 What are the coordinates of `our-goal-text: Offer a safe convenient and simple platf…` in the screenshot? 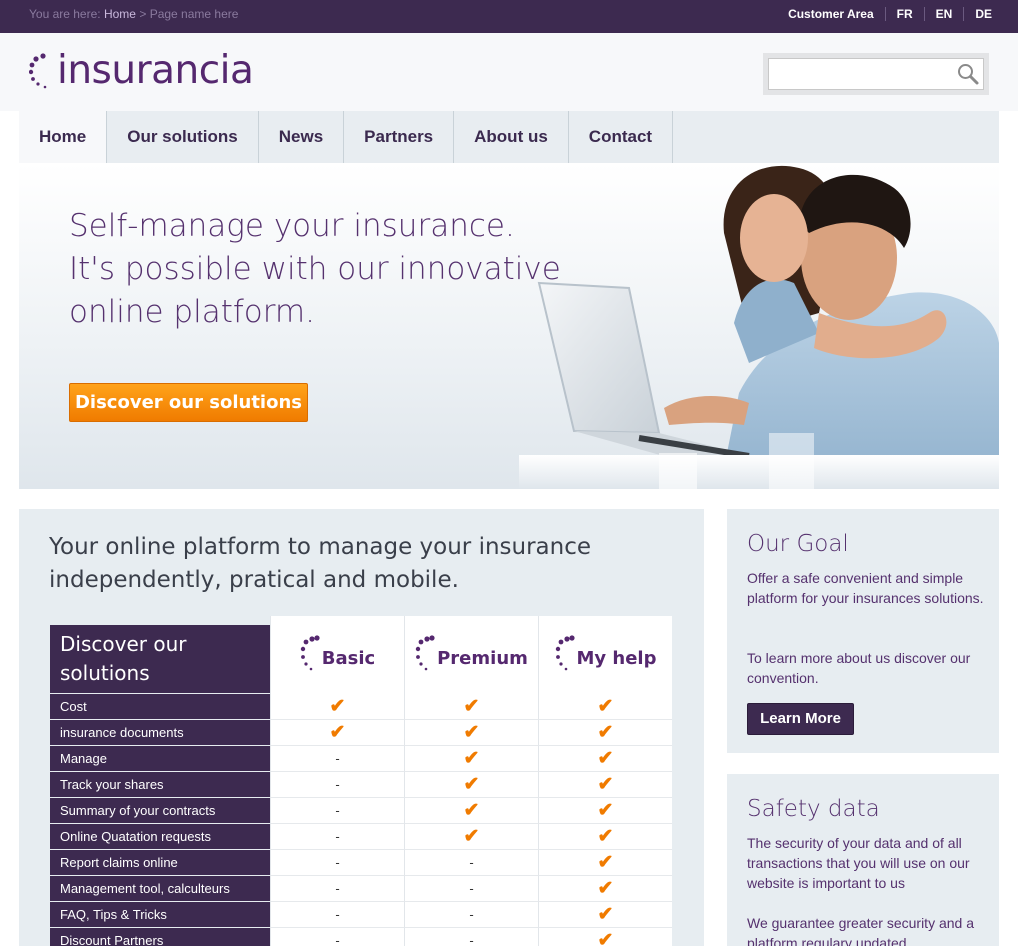 It's located at (865, 588).